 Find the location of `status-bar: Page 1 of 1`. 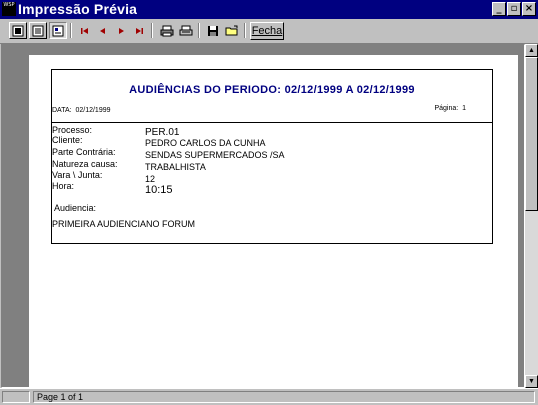

status-bar: Page 1 of 1 is located at coordinates (269, 396).